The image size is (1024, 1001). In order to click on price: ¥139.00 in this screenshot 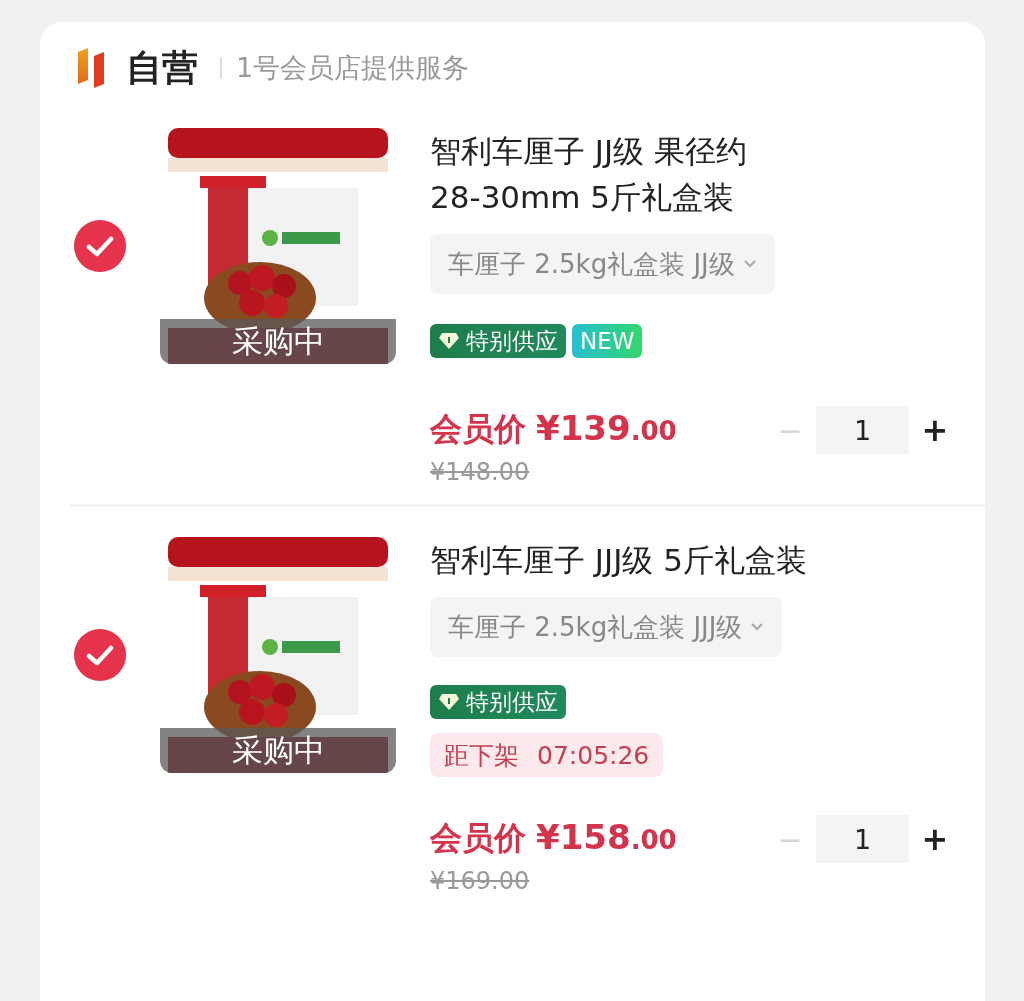, I will do `click(606, 428)`.